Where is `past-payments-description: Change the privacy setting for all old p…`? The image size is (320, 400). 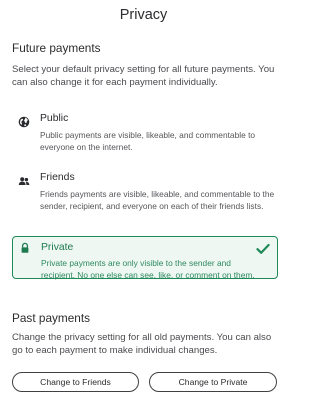
past-payments-description: Change the privacy setting for all old p… is located at coordinates (142, 344).